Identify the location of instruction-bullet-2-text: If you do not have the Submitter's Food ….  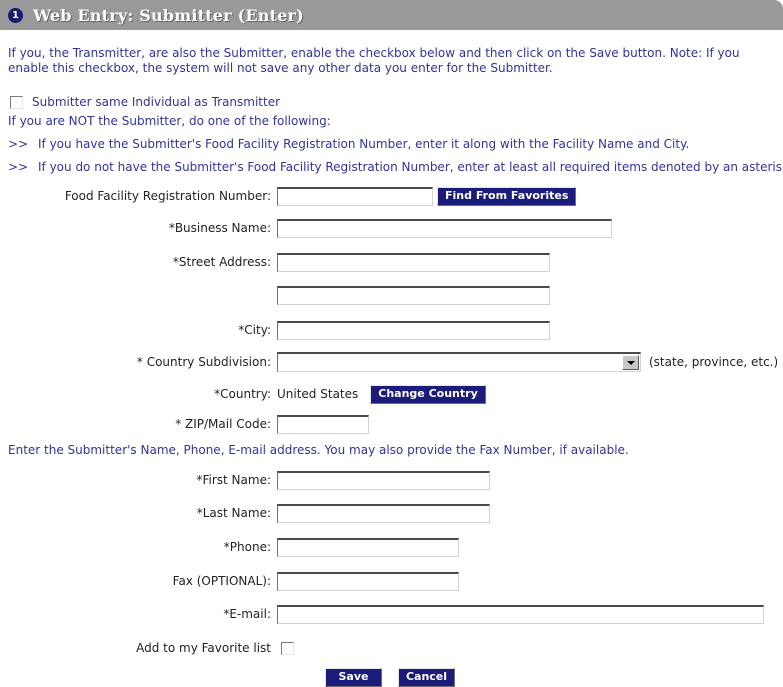
(410, 167).